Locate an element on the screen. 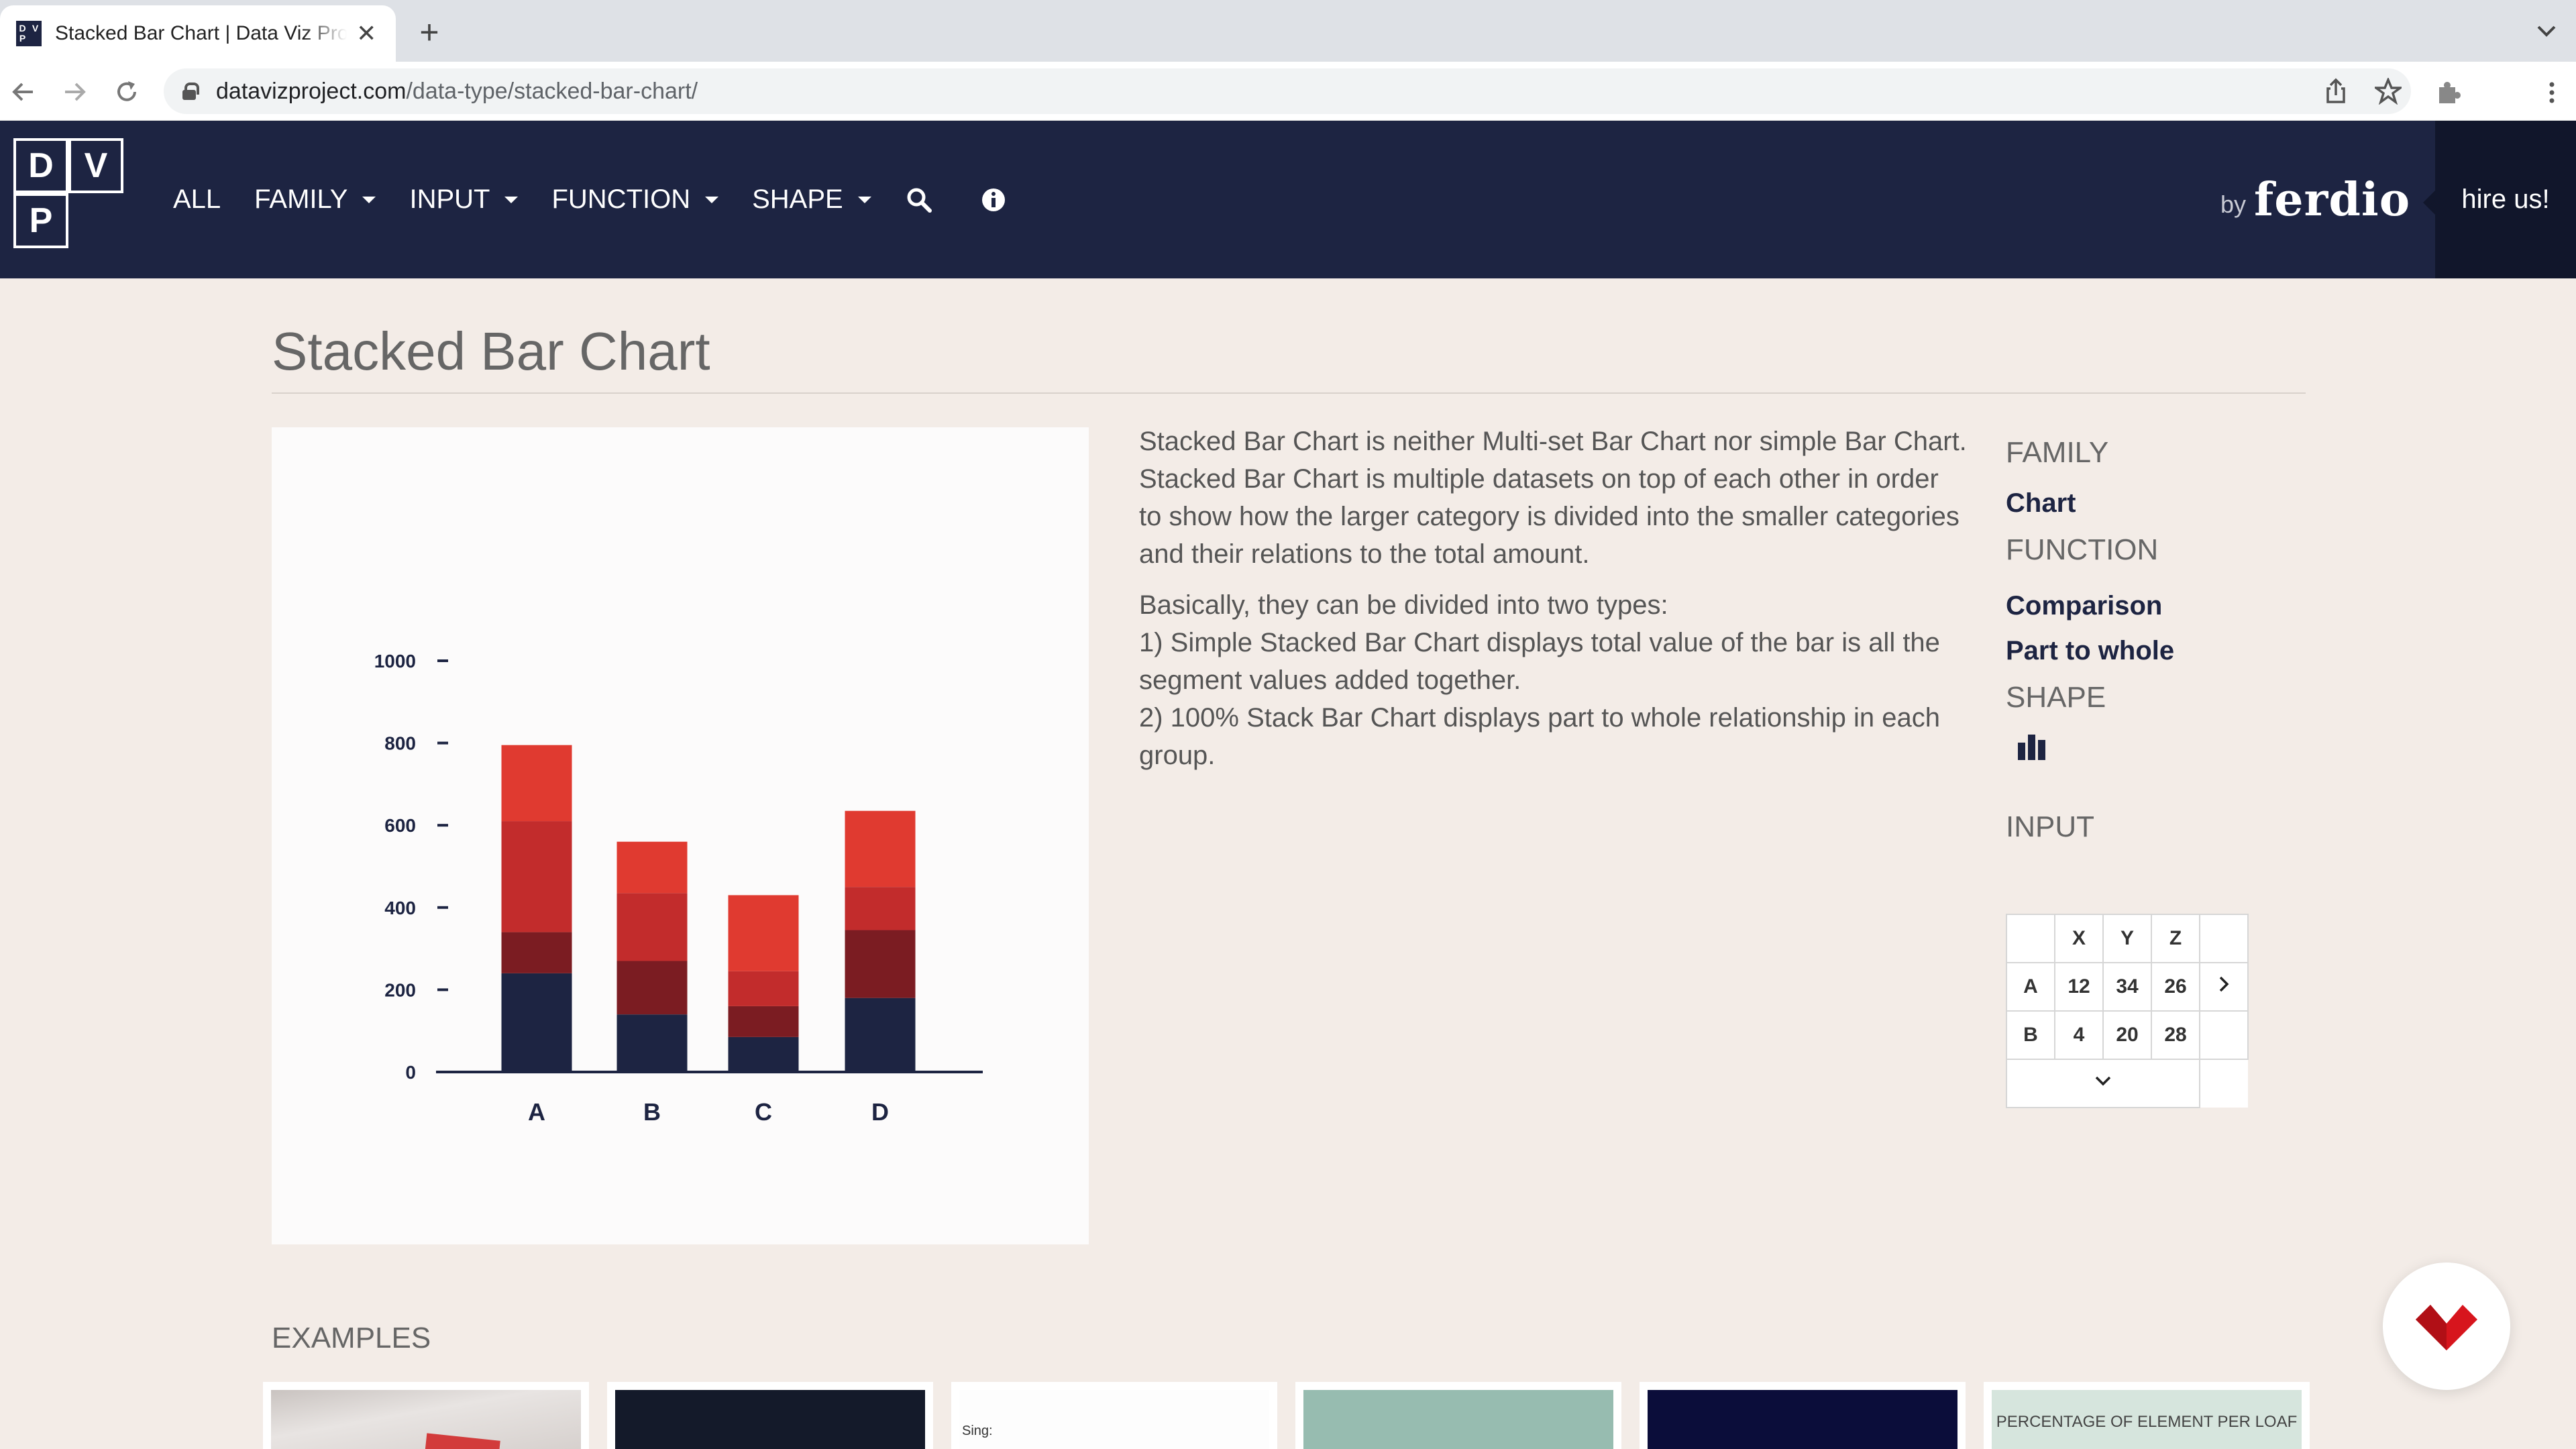 The width and height of the screenshot is (2576, 1449). extensions-icon is located at coordinates (2448, 92).